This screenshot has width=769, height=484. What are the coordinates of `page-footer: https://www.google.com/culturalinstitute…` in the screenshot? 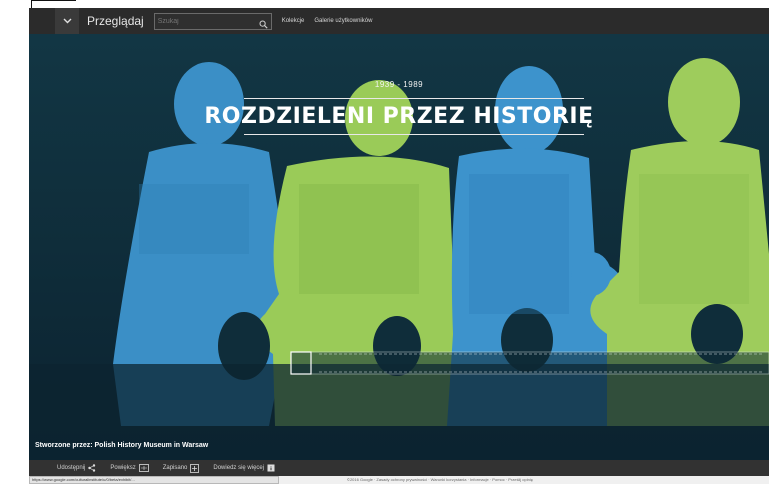 It's located at (399, 480).